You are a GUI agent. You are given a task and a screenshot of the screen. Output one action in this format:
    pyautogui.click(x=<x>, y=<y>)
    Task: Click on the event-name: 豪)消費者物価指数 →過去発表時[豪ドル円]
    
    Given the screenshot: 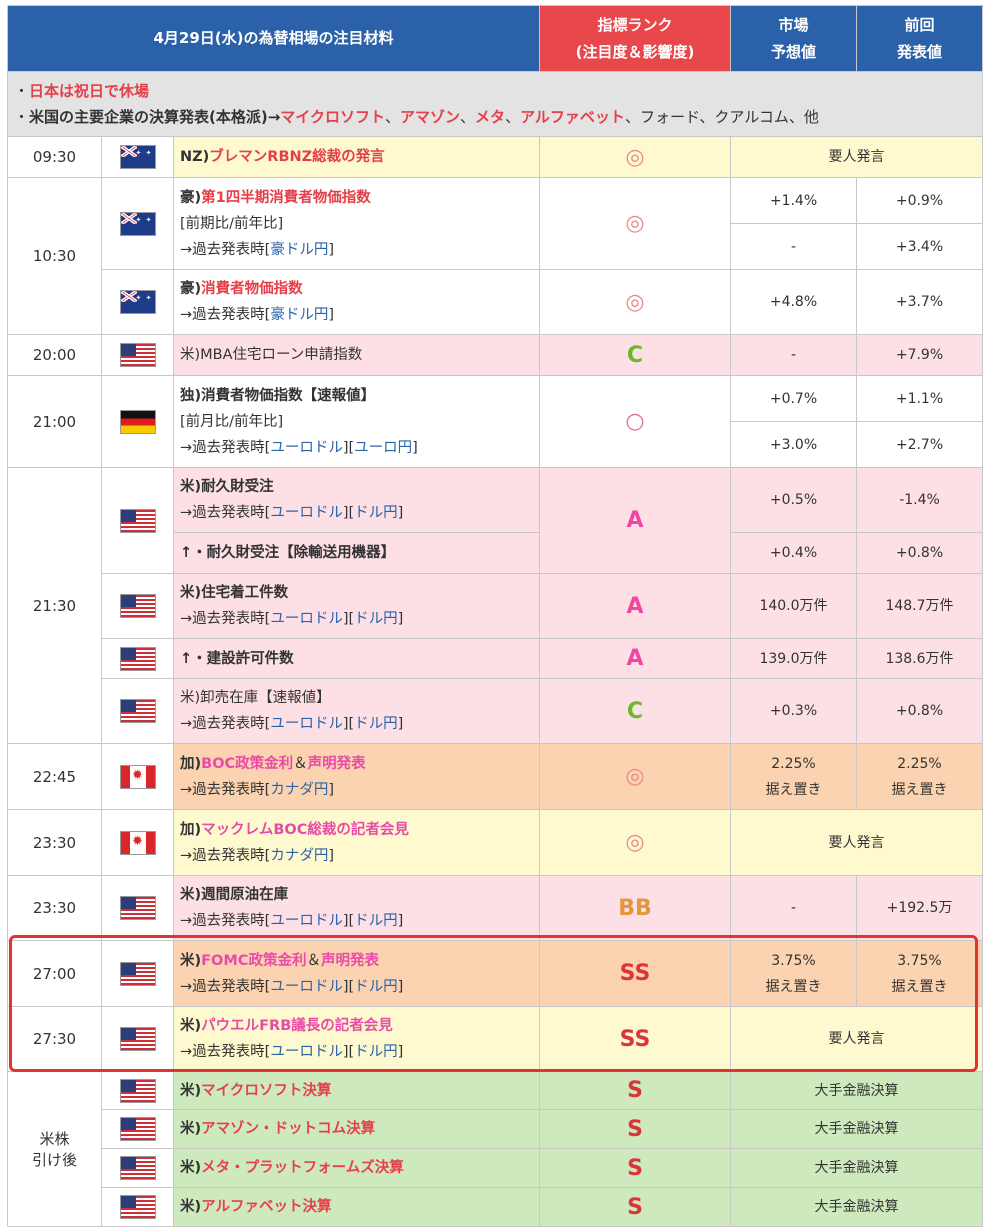 What is the action you would take?
    pyautogui.click(x=356, y=302)
    